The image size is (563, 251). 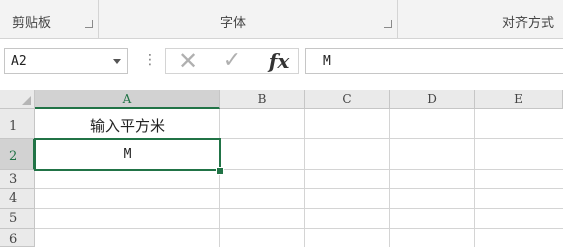 What do you see at coordinates (26, 100) in the screenshot?
I see `select-all-triangle-icon` at bounding box center [26, 100].